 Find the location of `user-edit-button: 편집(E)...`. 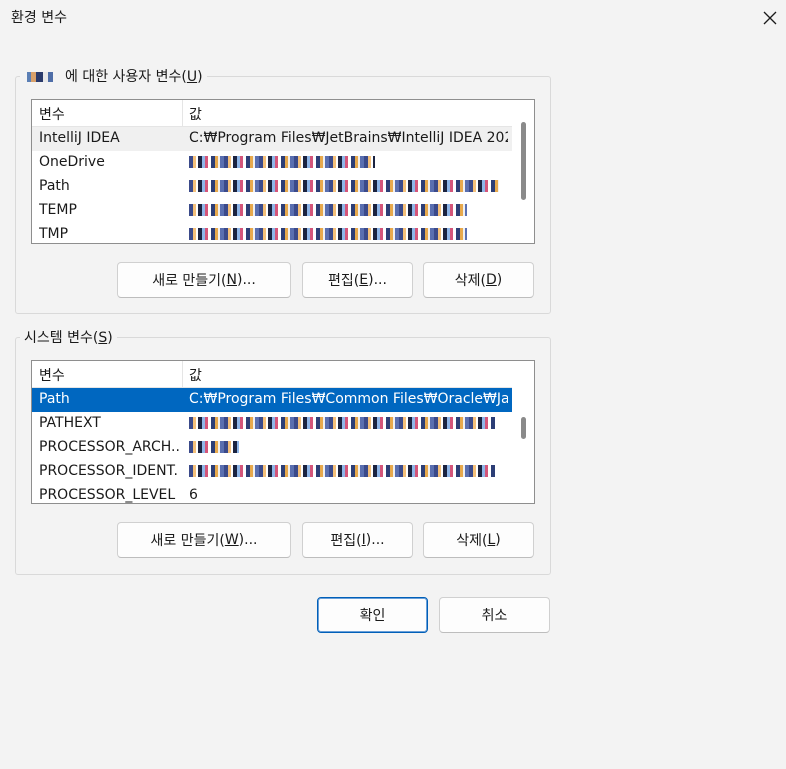

user-edit-button: 편집(E)... is located at coordinates (357, 280).